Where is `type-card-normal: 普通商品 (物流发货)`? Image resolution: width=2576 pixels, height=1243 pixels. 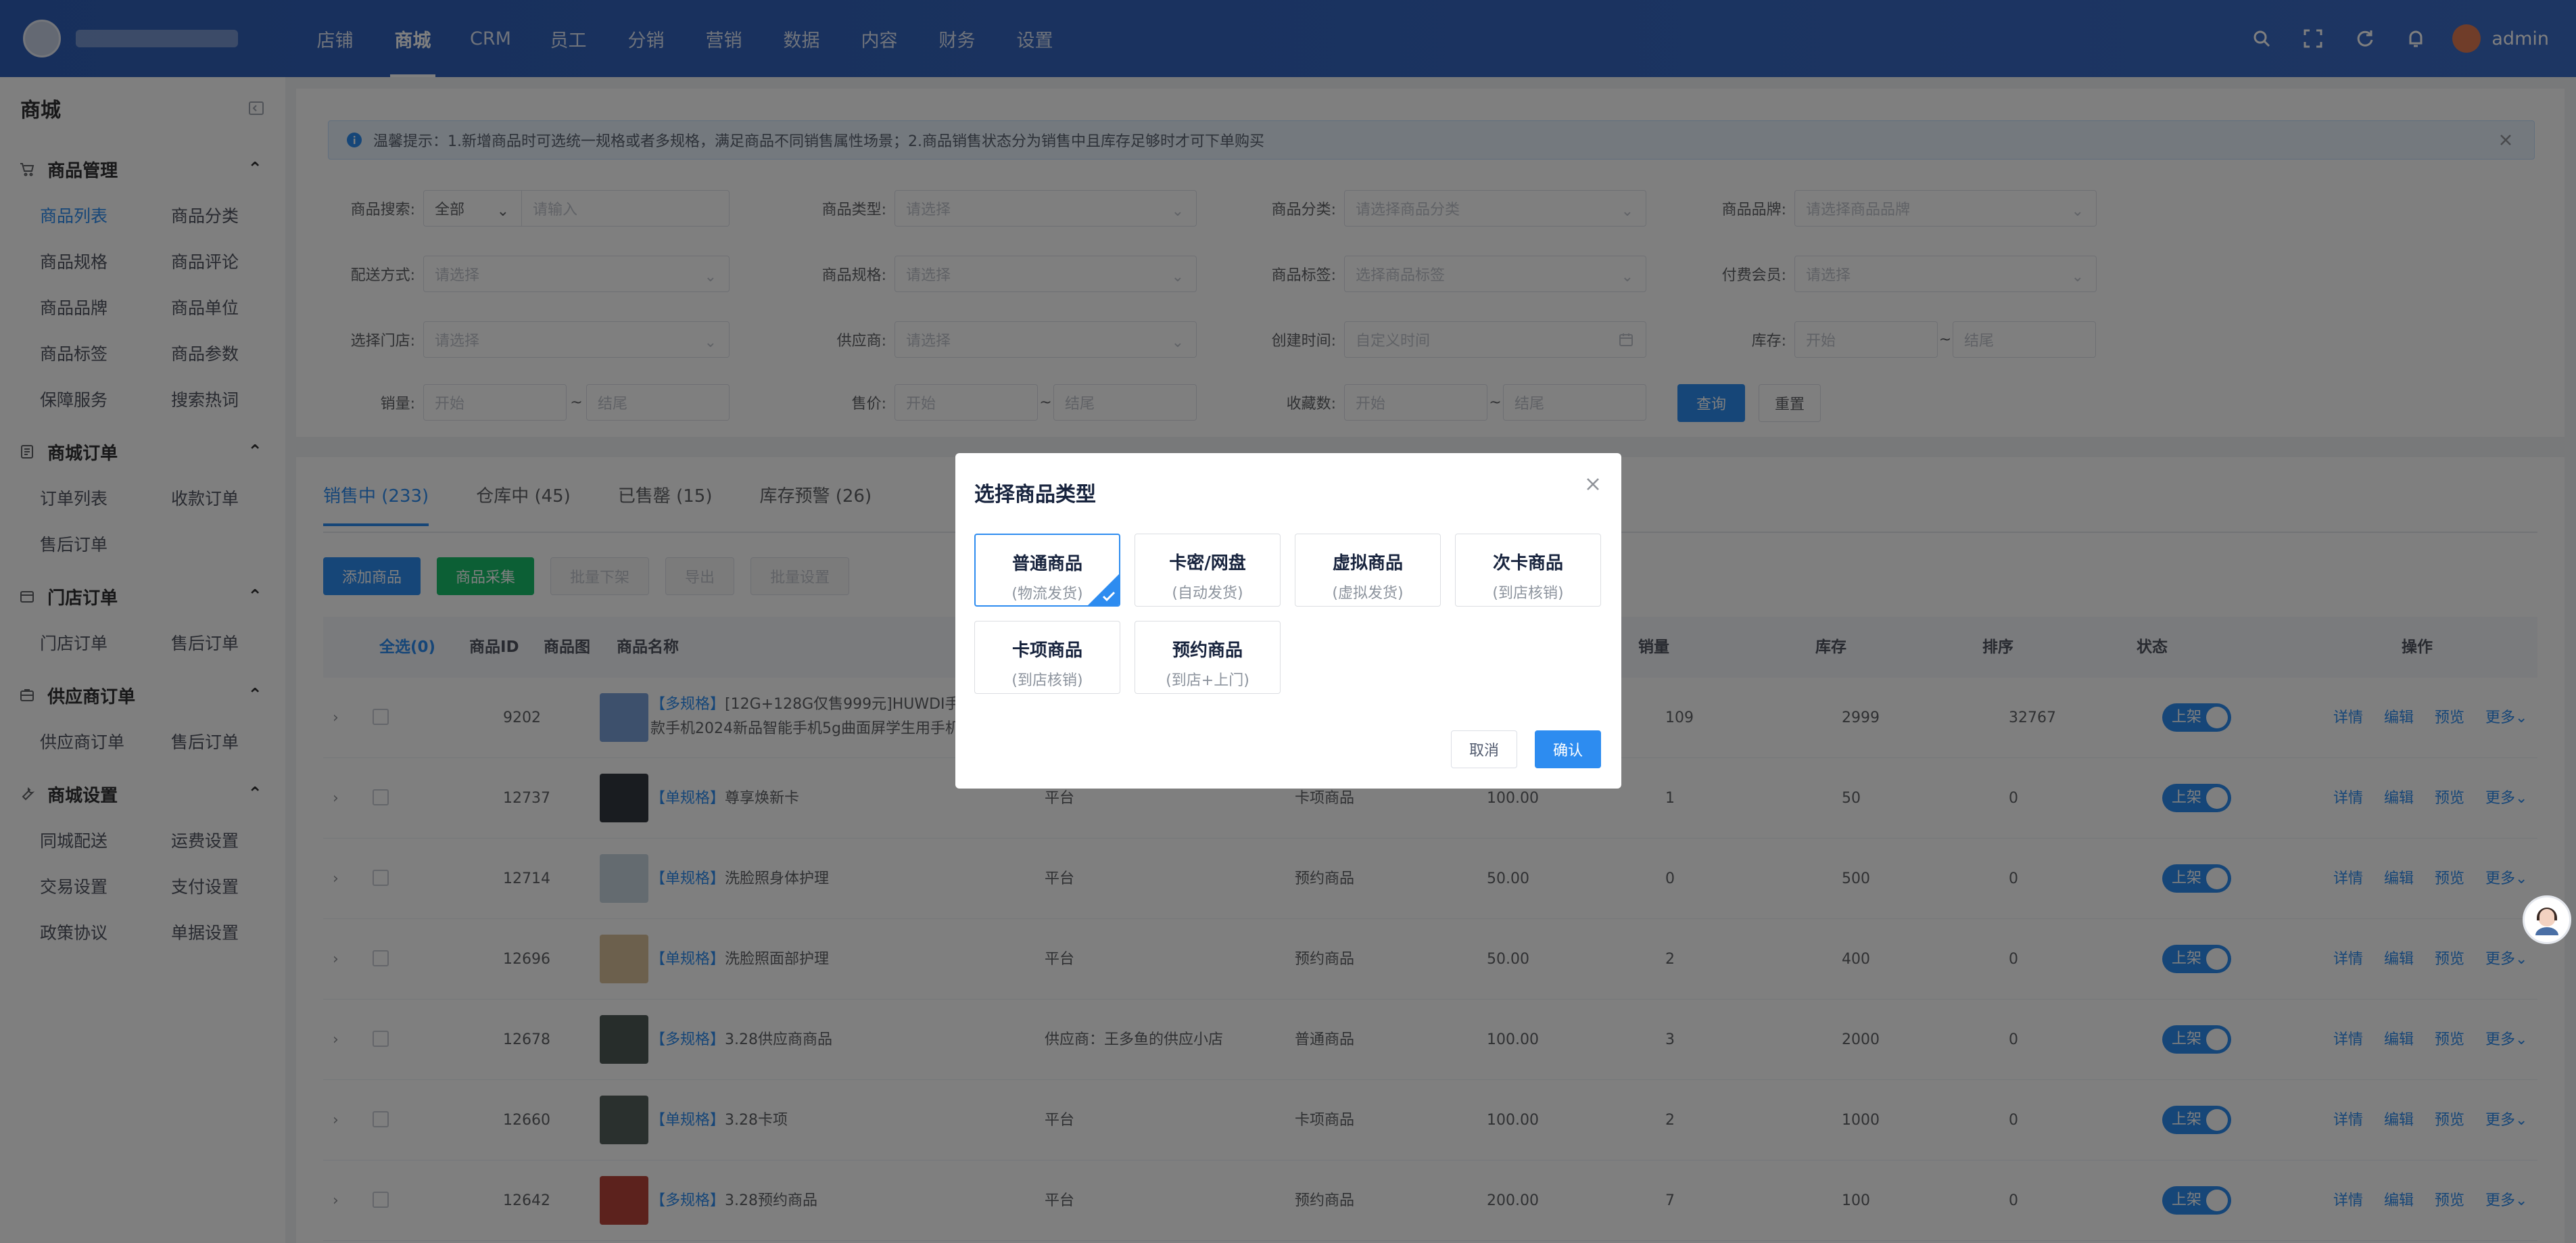 type-card-normal: 普通商品 (物流发货) is located at coordinates (1047, 571).